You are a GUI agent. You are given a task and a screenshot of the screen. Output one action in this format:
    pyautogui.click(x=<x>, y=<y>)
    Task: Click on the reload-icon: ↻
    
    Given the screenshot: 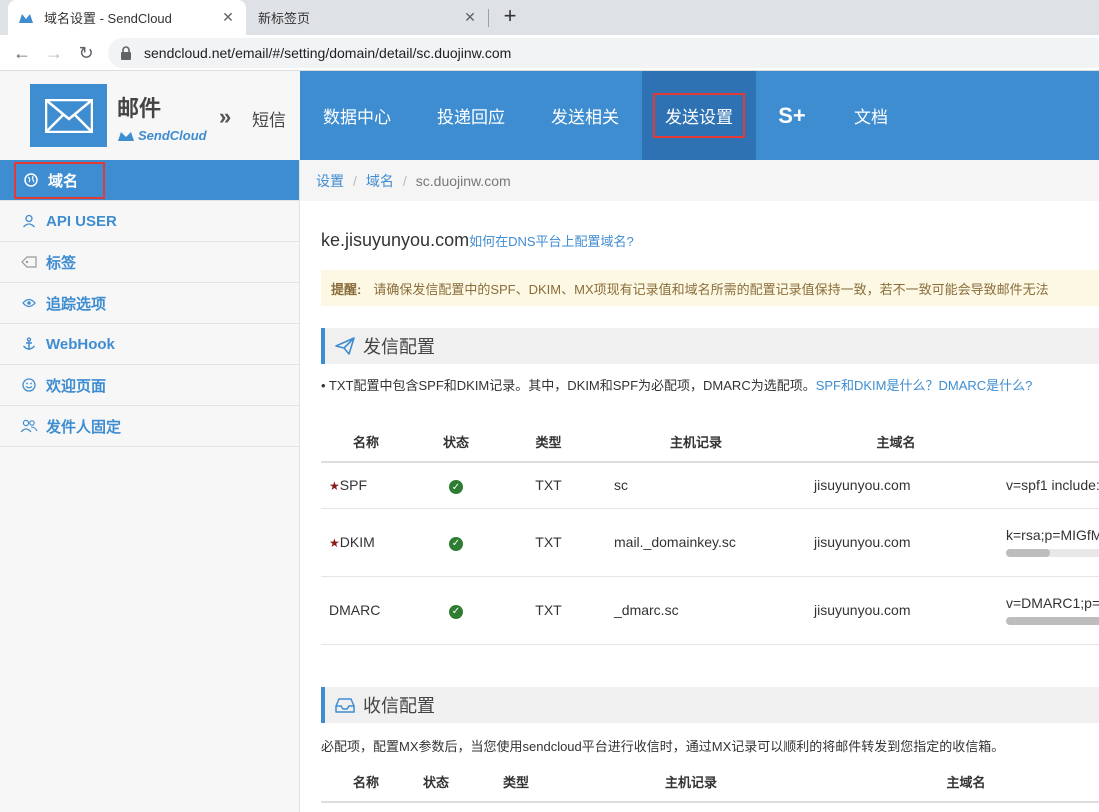 What is the action you would take?
    pyautogui.click(x=86, y=53)
    